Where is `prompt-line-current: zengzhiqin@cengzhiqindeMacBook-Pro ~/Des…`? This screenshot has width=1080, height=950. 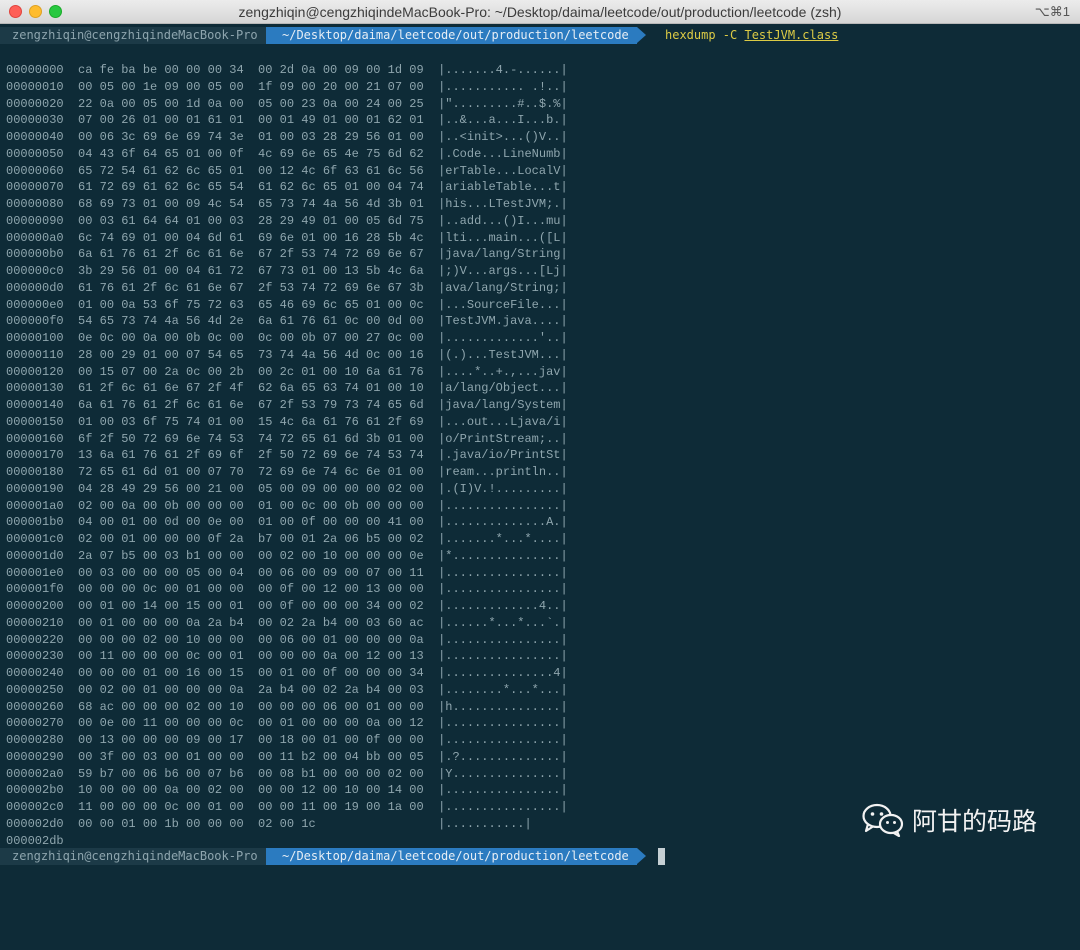
prompt-line-current: zengzhiqin@cengzhiqindeMacBook-Pro ~/Des… is located at coordinates (540, 856).